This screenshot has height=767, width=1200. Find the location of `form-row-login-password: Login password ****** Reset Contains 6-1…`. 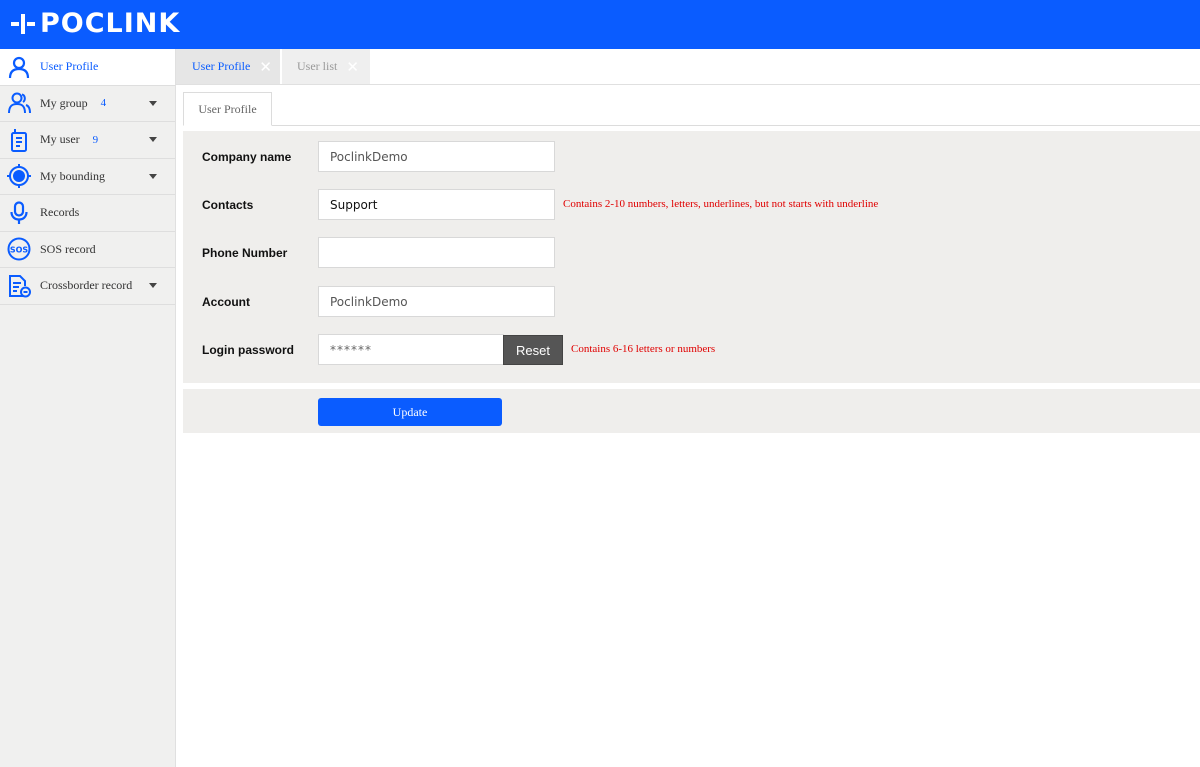

form-row-login-password: Login password ****** Reset Contains 6-1… is located at coordinates (691, 350).